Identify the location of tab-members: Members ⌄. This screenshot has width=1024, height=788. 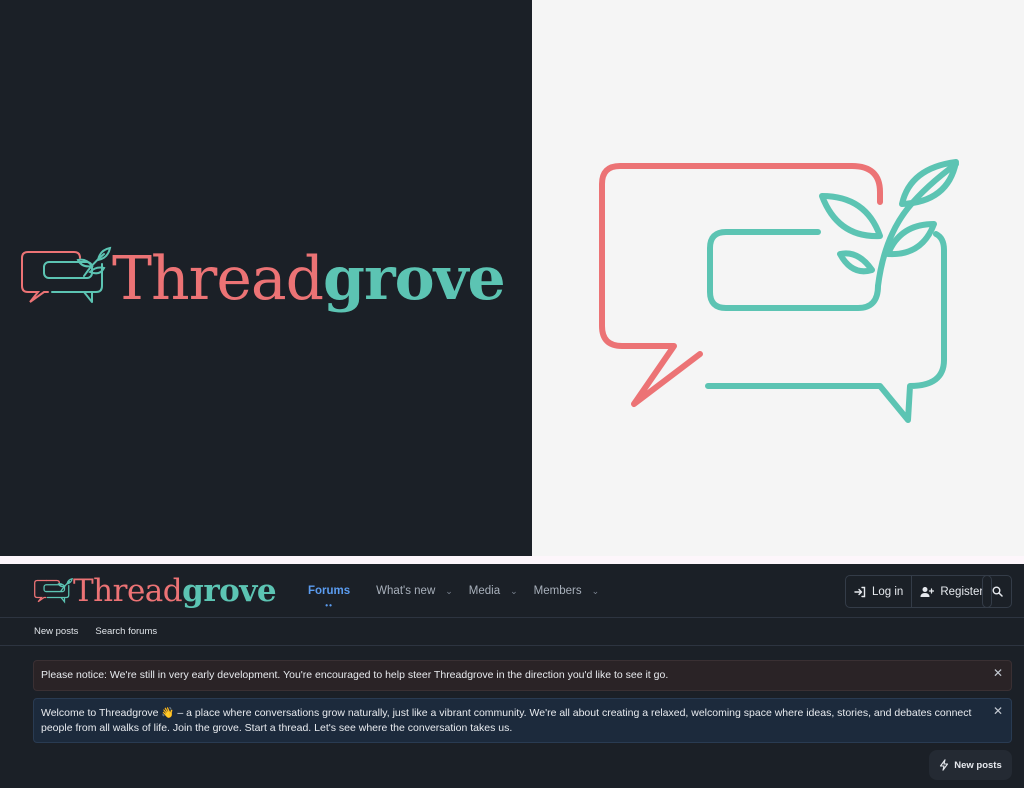
(566, 591).